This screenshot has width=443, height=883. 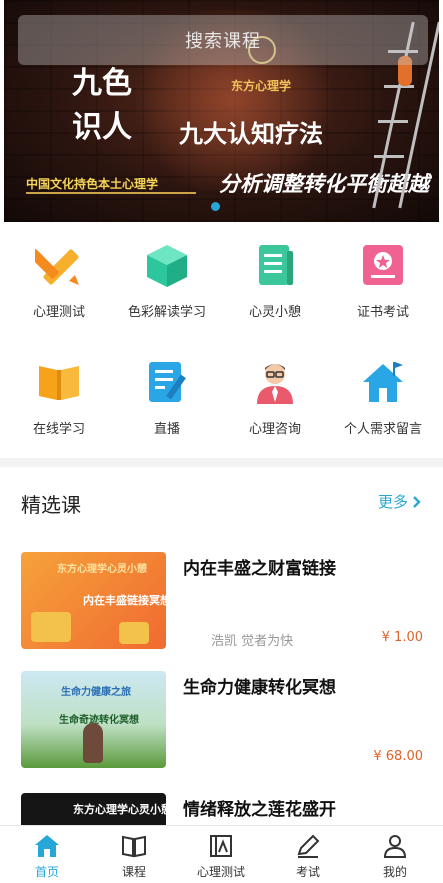 I want to click on banner-subtitle: 九大认知疗法, so click(x=251, y=134).